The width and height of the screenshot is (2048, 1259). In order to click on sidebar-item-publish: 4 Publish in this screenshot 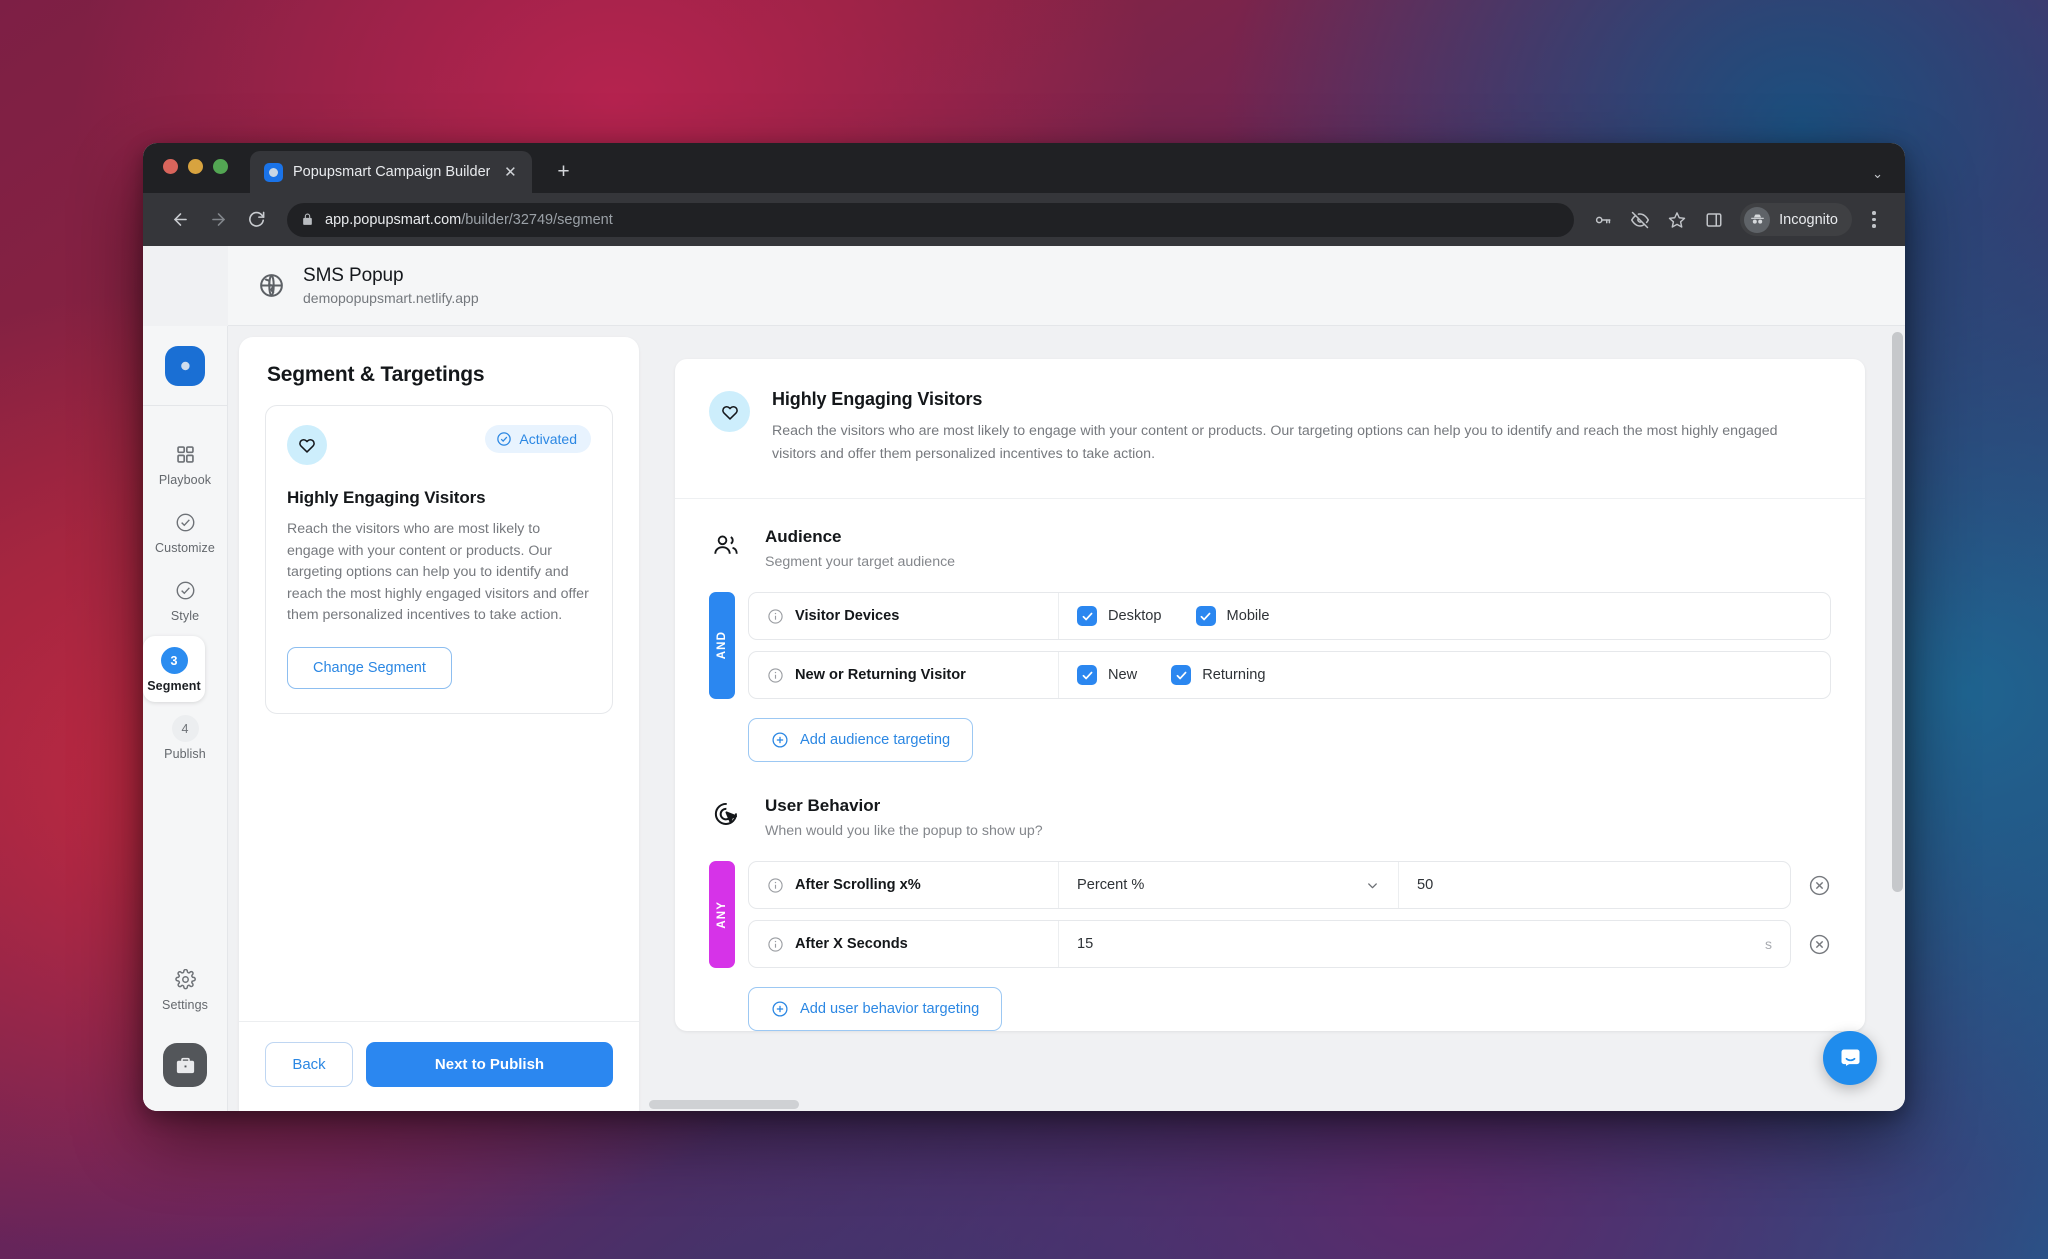, I will do `click(185, 738)`.